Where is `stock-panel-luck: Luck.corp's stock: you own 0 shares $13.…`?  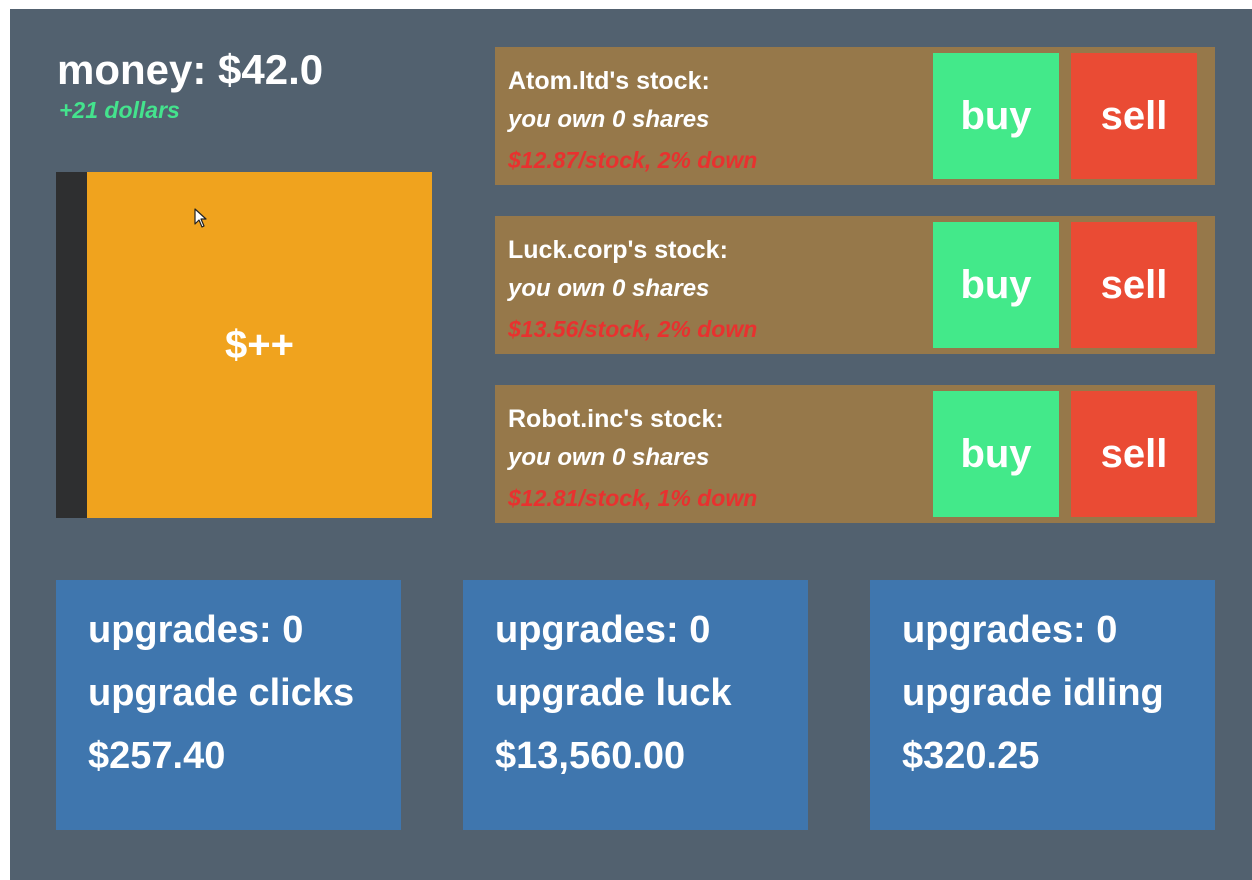 stock-panel-luck: Luck.corp's stock: you own 0 shares $13.… is located at coordinates (855, 285).